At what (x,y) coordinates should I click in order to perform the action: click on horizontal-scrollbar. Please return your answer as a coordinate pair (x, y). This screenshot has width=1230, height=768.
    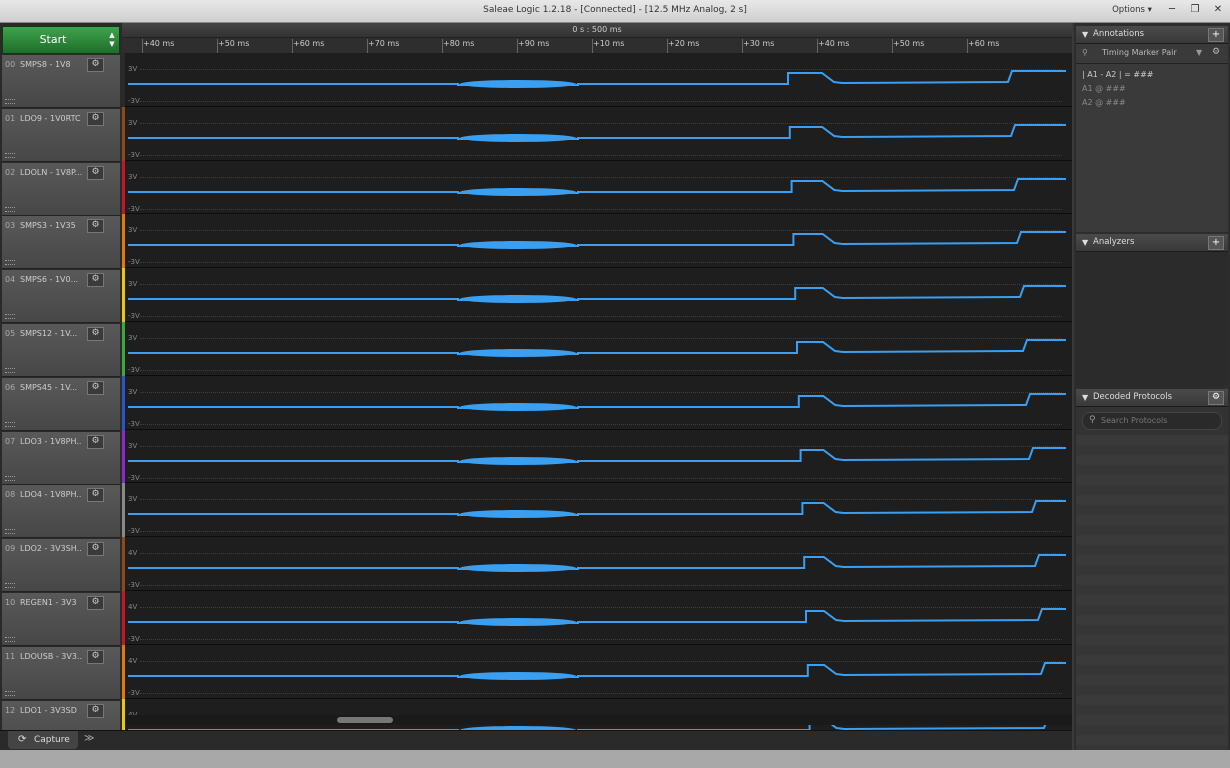
    Looking at the image, I should click on (598, 720).